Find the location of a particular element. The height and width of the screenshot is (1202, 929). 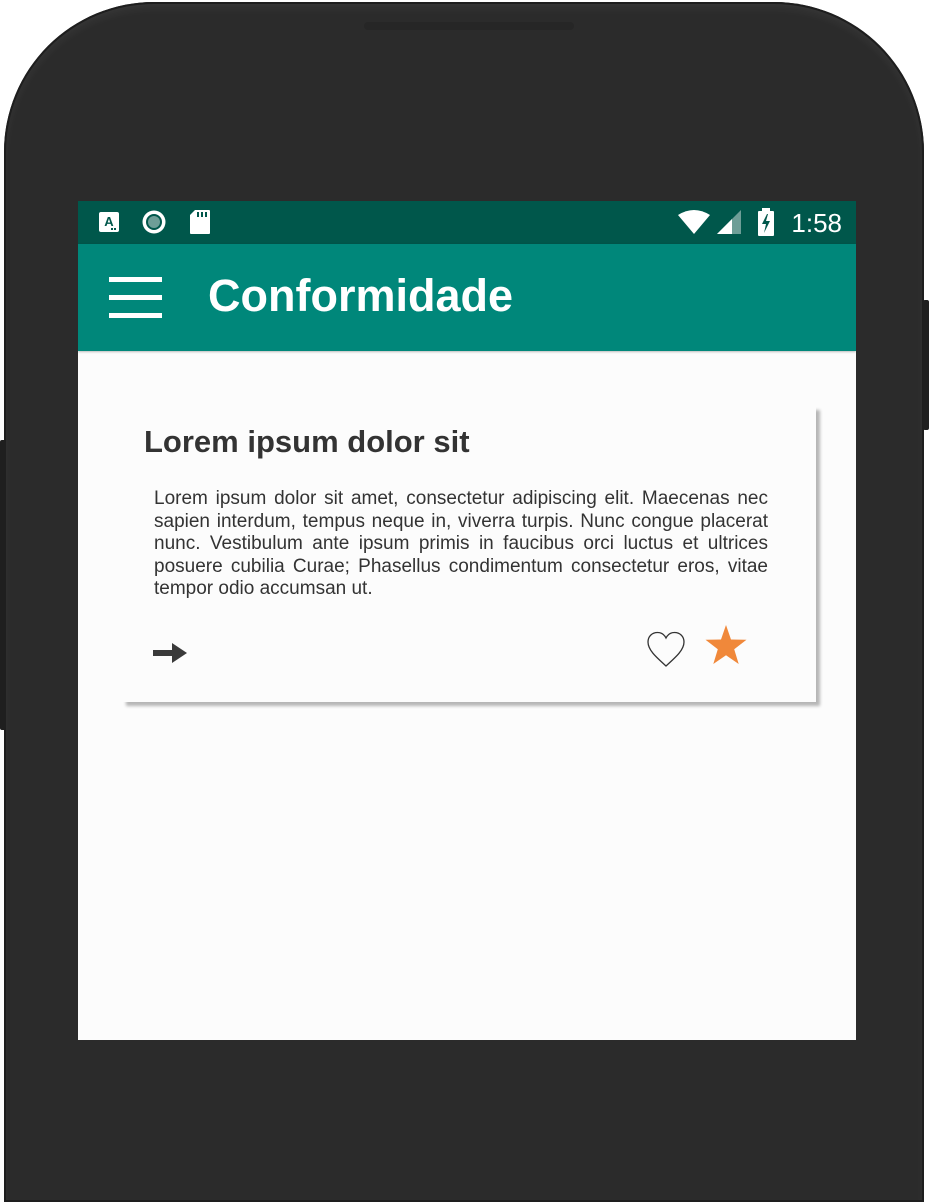

status-time: 1:58 is located at coordinates (816, 223).